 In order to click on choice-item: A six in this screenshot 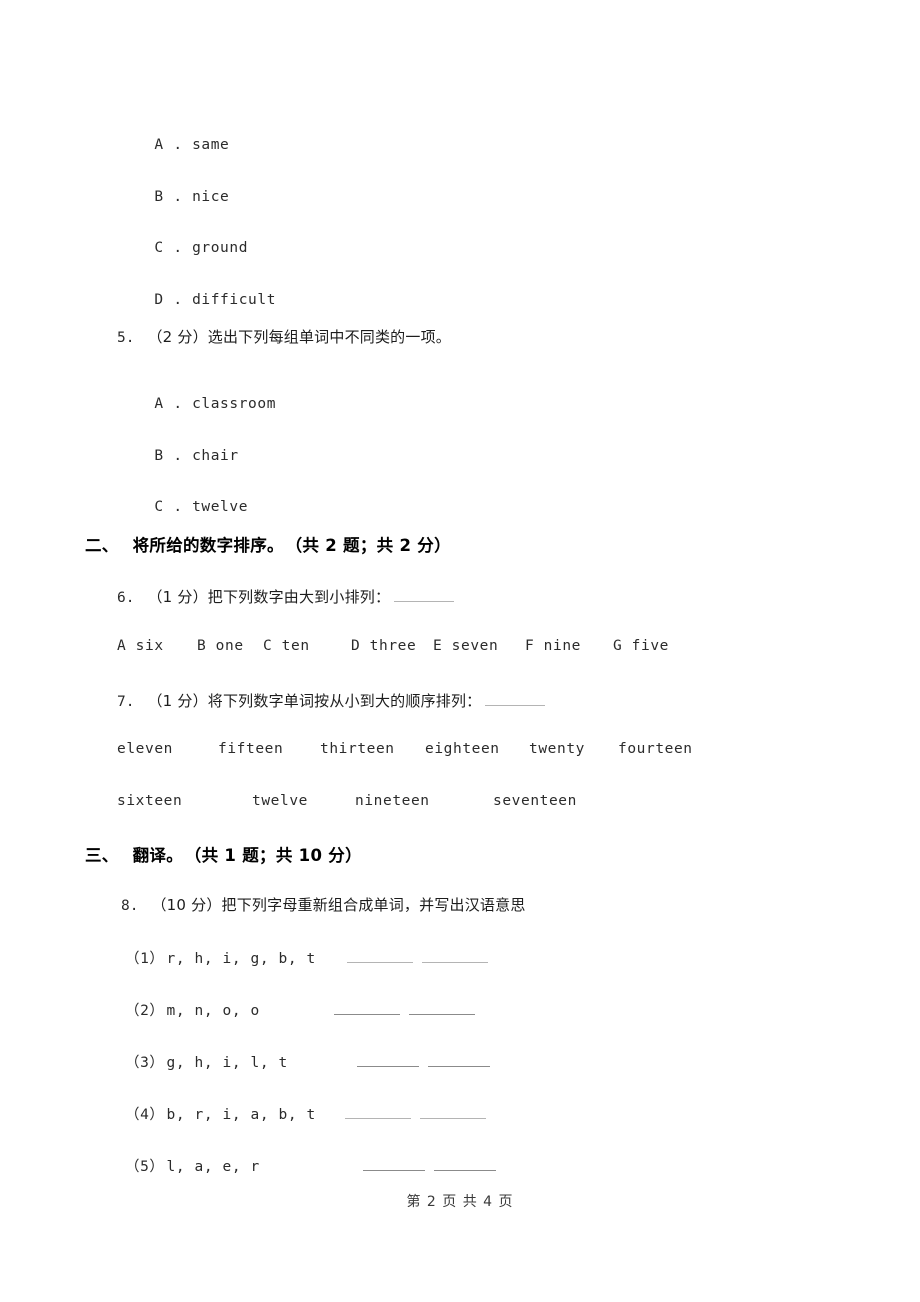, I will do `click(140, 646)`.